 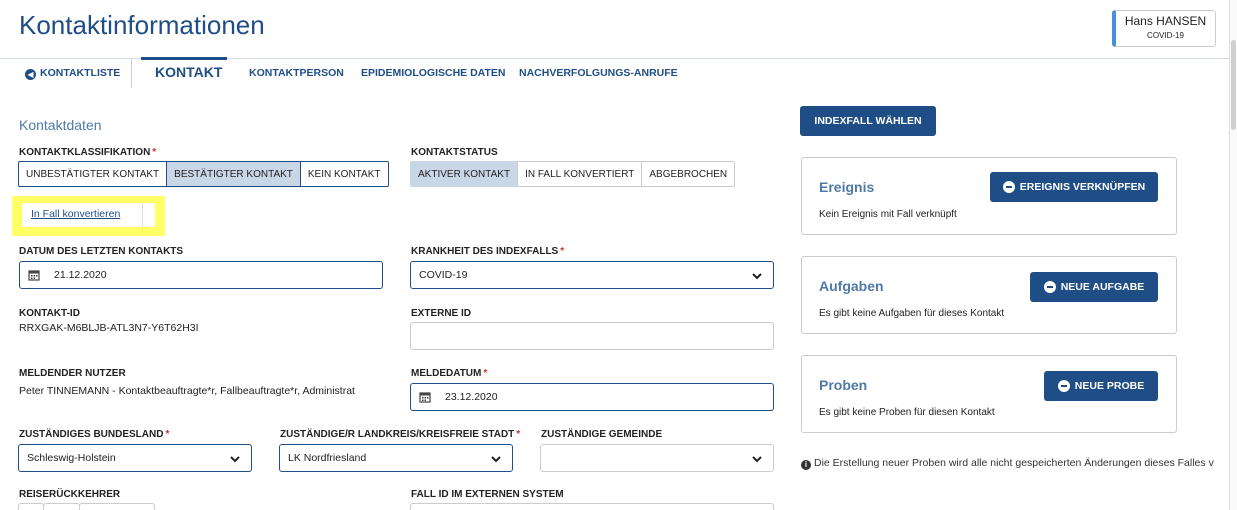 I want to click on tab-follow-up-calls: NACHVERFOLGUNGS-ANRUFE, so click(x=598, y=73).